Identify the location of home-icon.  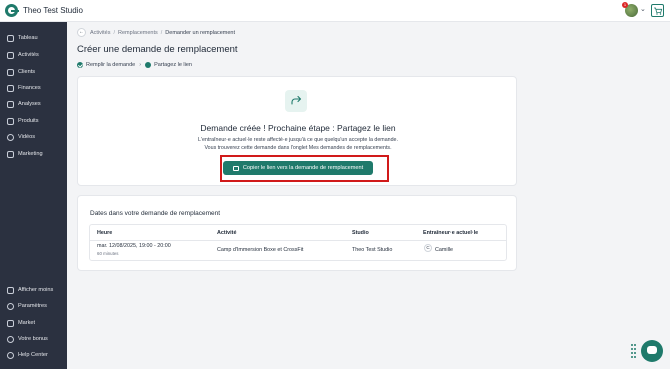
(10, 38).